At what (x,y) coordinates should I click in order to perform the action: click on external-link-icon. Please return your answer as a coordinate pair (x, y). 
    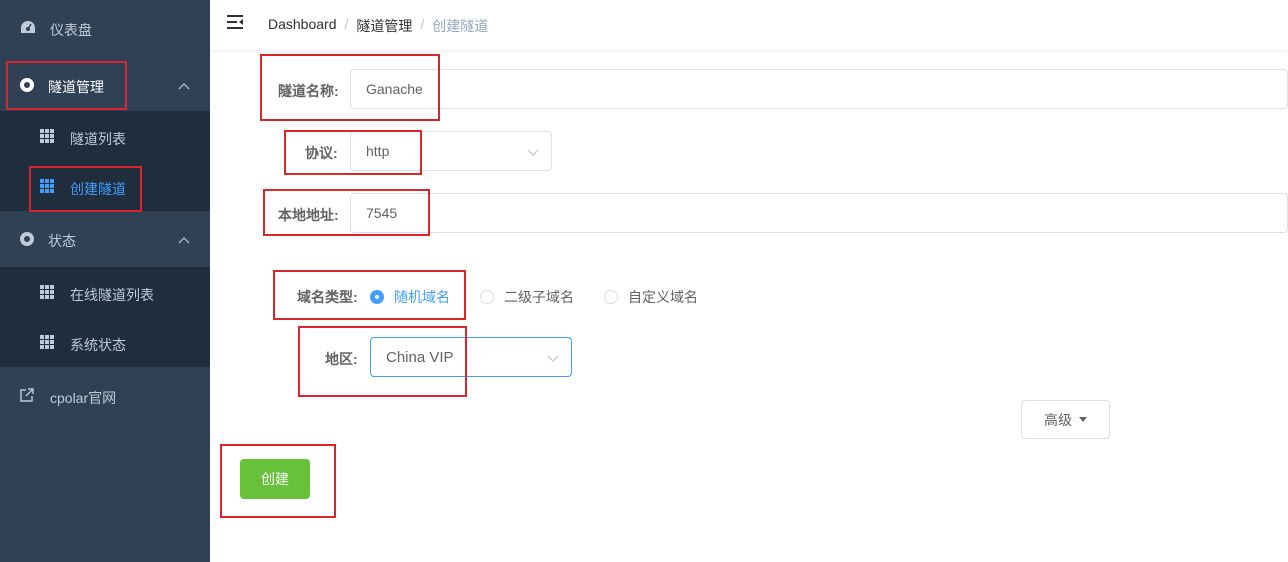
    Looking at the image, I should click on (27, 395).